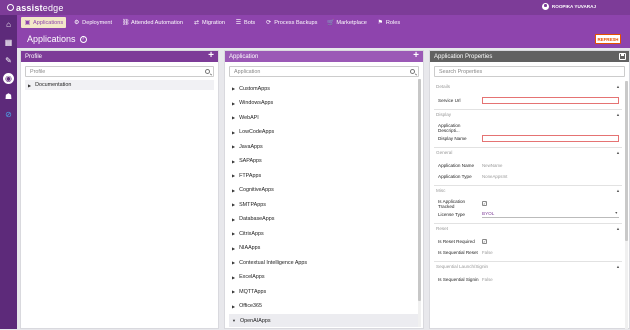 This screenshot has height=330, width=630. I want to click on license-type-select: BYOL, so click(550, 214).